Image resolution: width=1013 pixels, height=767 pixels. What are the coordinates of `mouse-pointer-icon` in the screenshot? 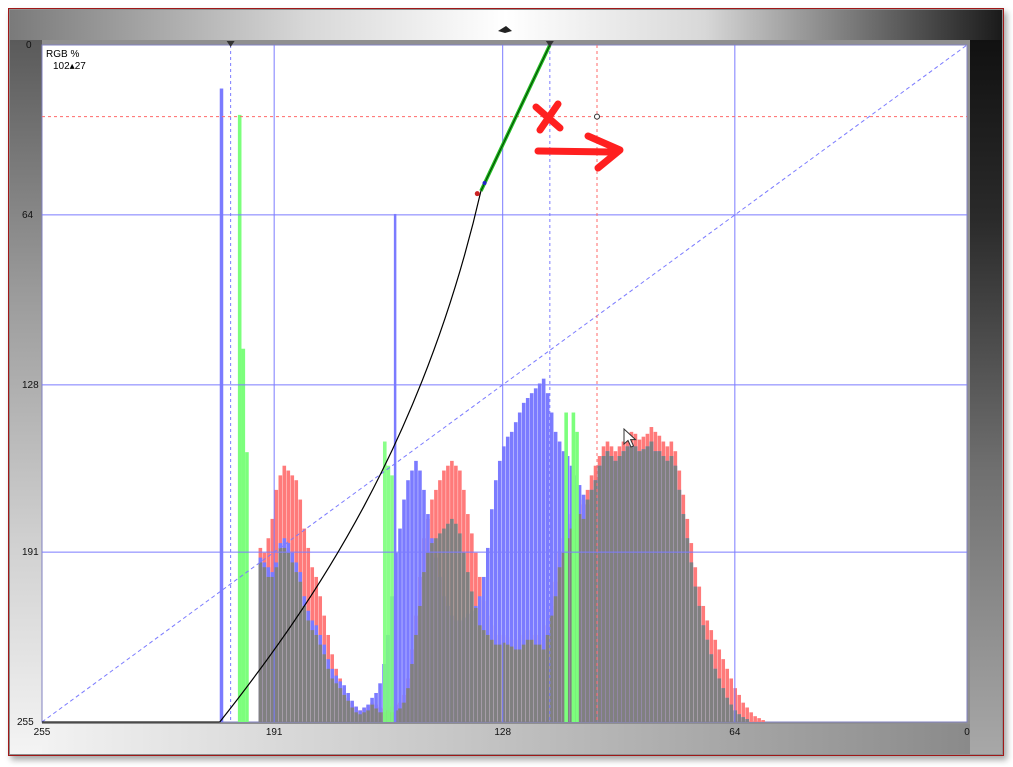 It's located at (630, 438).